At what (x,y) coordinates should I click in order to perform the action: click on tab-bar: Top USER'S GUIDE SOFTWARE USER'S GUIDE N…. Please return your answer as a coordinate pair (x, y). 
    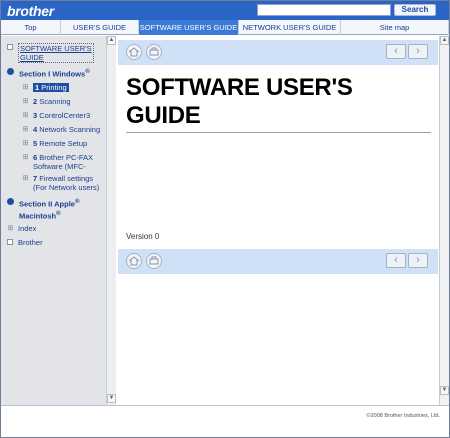
    Looking at the image, I should click on (225, 27).